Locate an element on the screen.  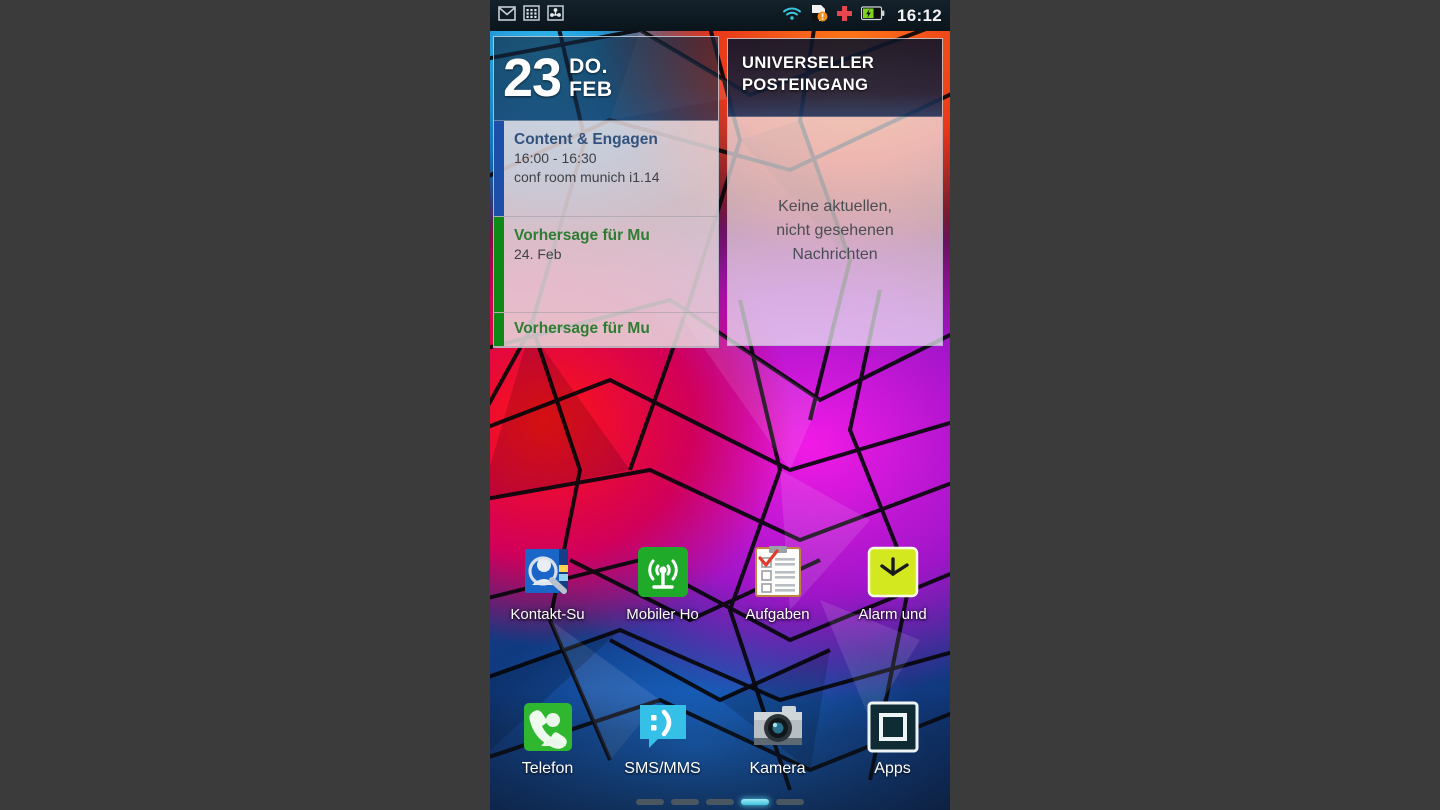
sync-icon is located at coordinates (555, 15).